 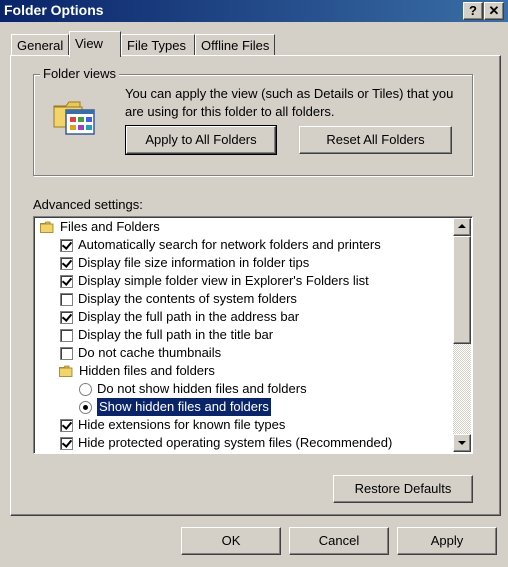 What do you see at coordinates (182, 424) in the screenshot?
I see `setting-label: Hide extensions for known file types` at bounding box center [182, 424].